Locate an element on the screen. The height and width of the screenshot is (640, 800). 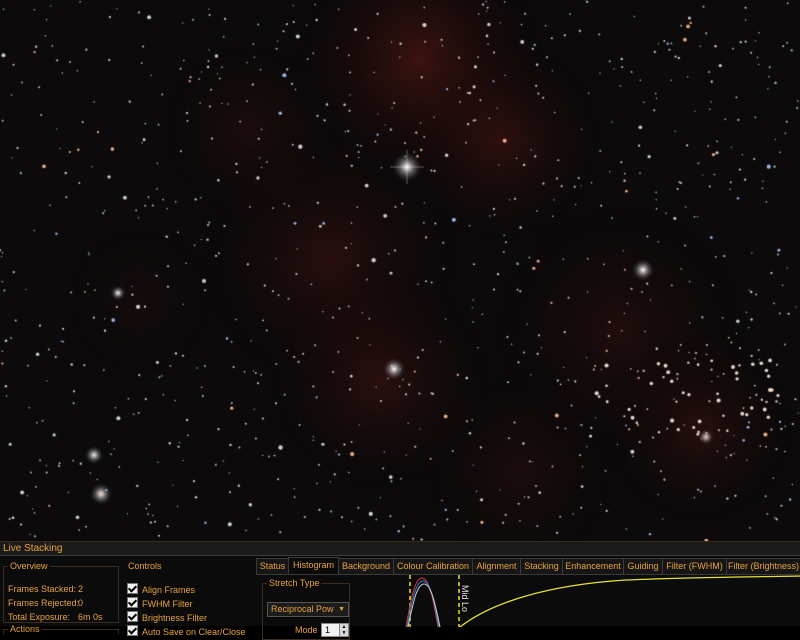
stretch-type-select: Reciprocal Pow ▼ is located at coordinates (308, 609).